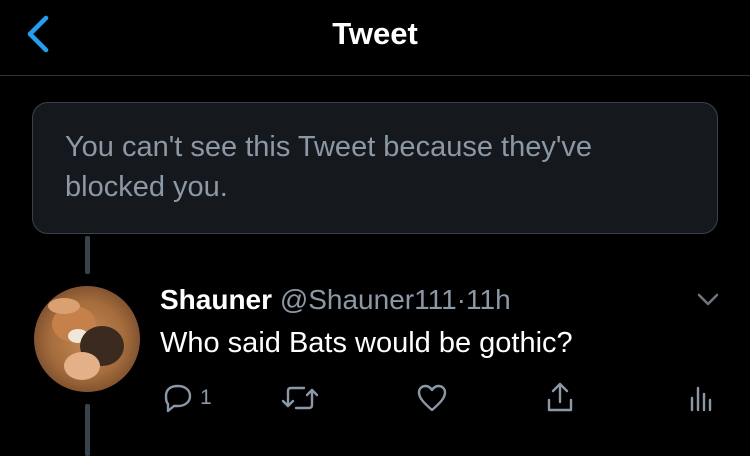 The height and width of the screenshot is (456, 750). I want to click on like-button, so click(432, 398).